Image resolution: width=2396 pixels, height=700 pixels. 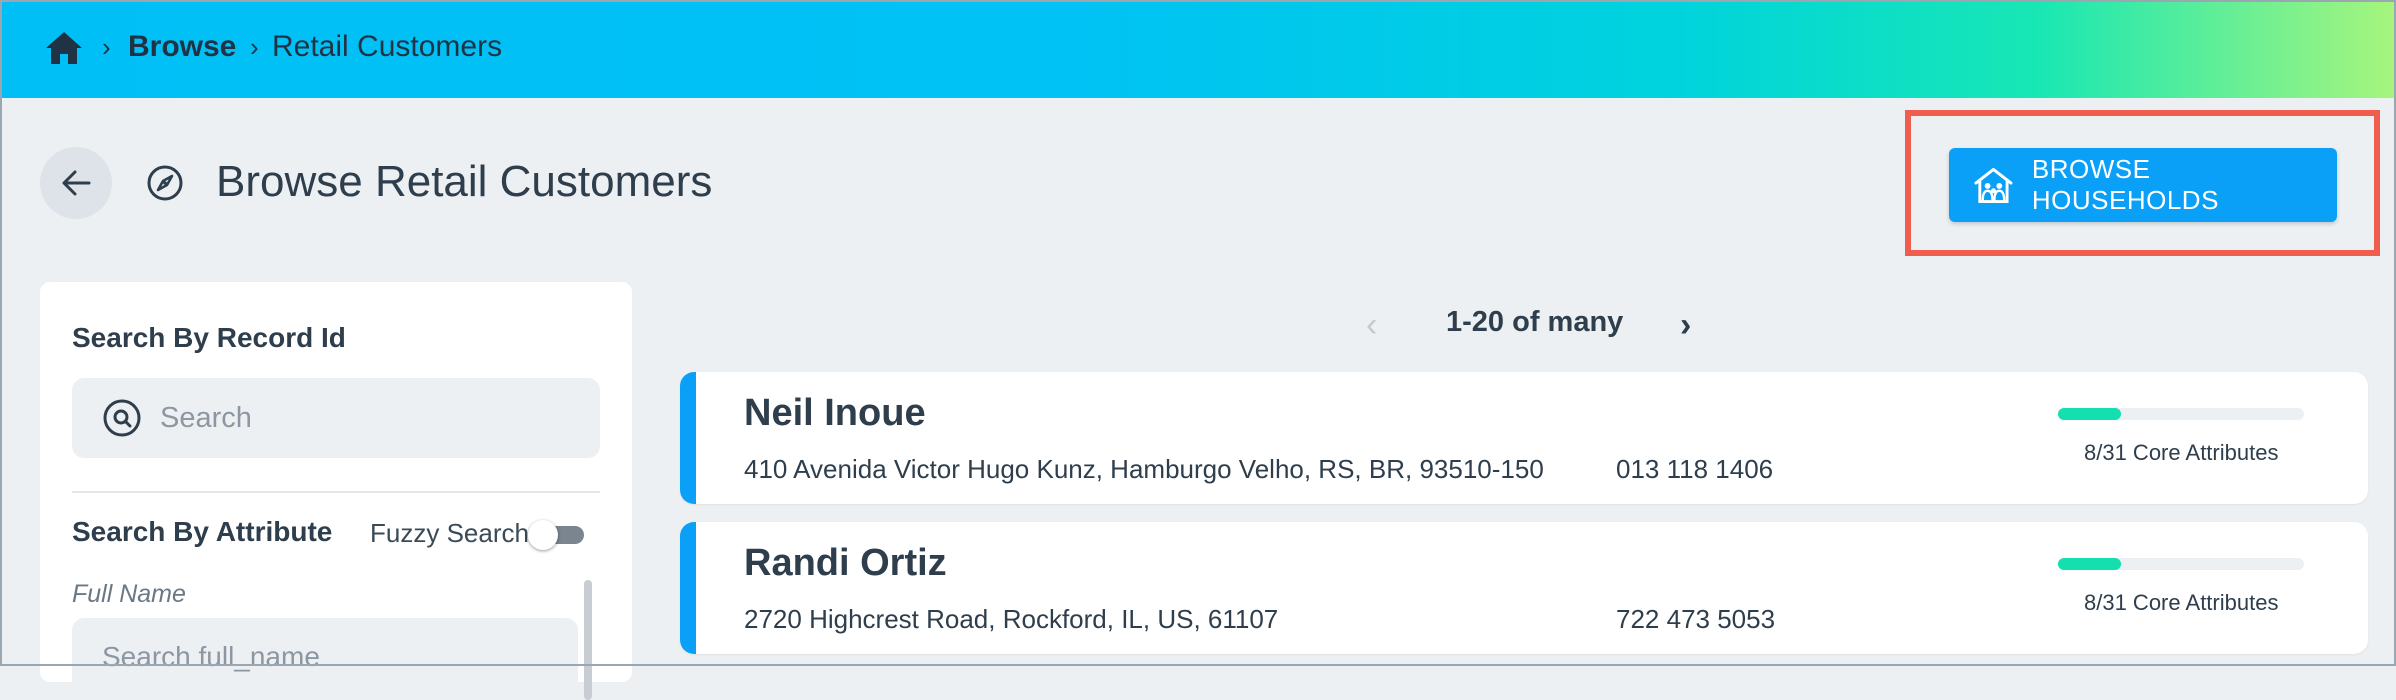 What do you see at coordinates (588, 640) in the screenshot?
I see `filter-scrollbar` at bounding box center [588, 640].